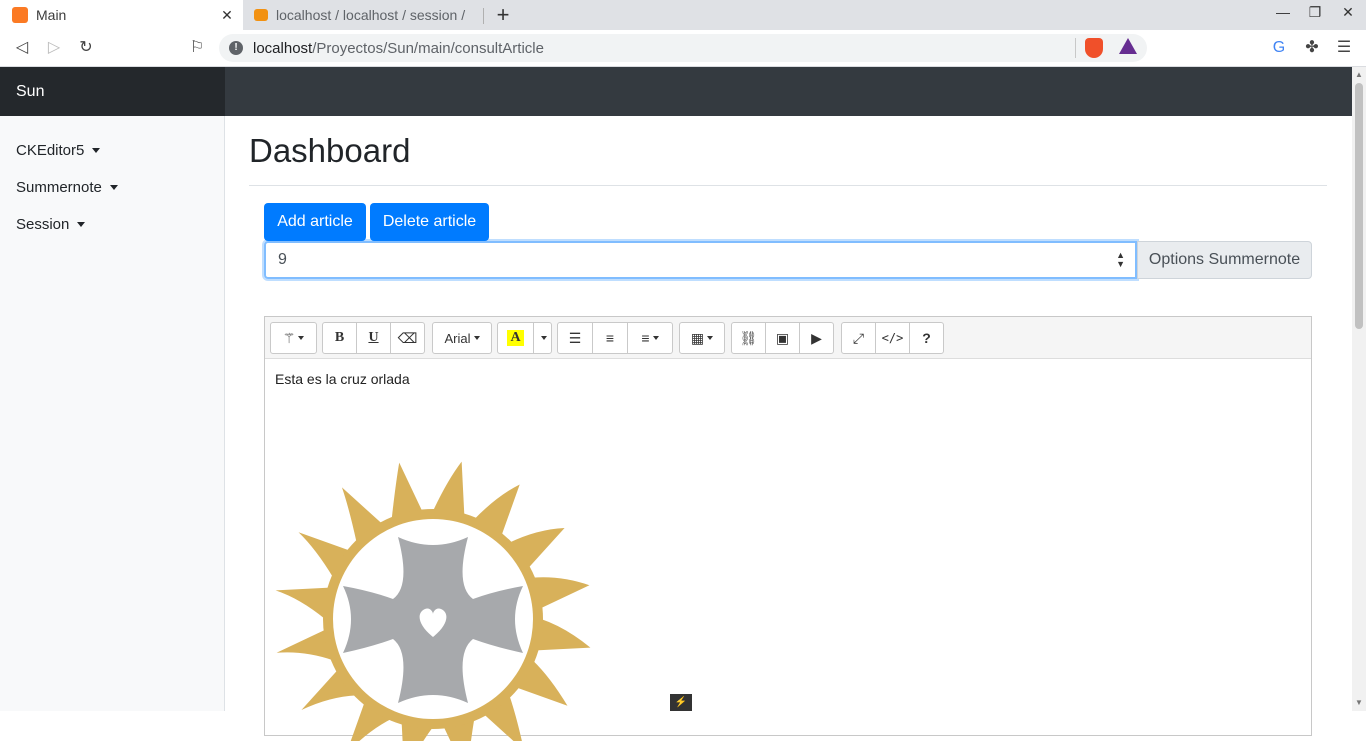  I want to click on scroll-thumb, so click(1359, 206).